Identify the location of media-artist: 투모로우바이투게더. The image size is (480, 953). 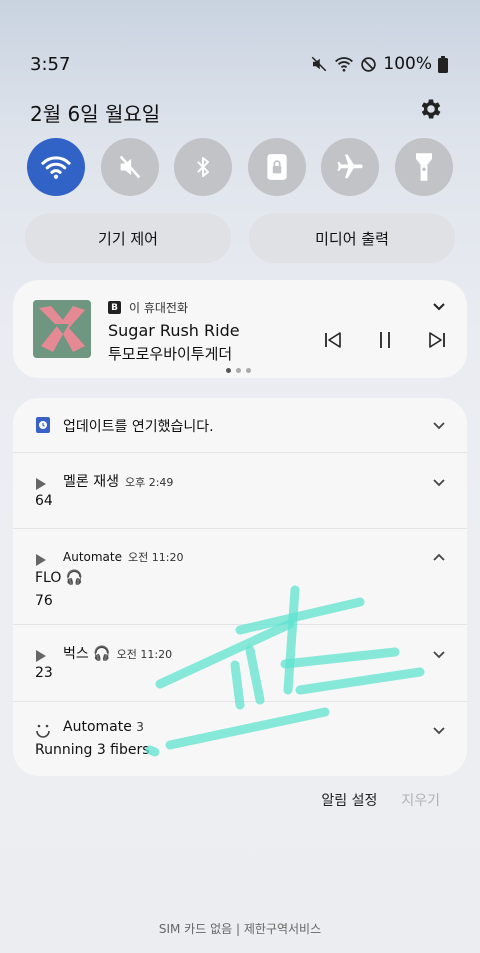
(170, 354).